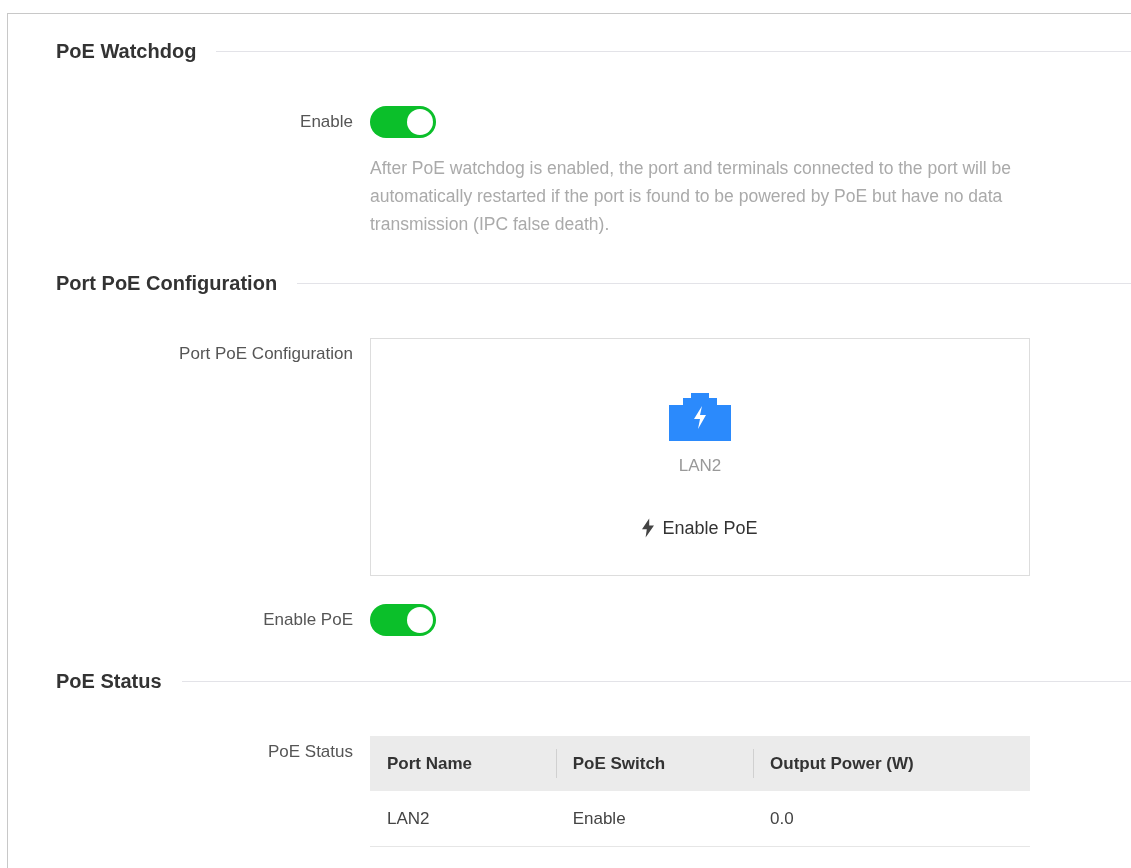  Describe the element at coordinates (654, 763) in the screenshot. I see `column-header: PoE Switch` at that location.